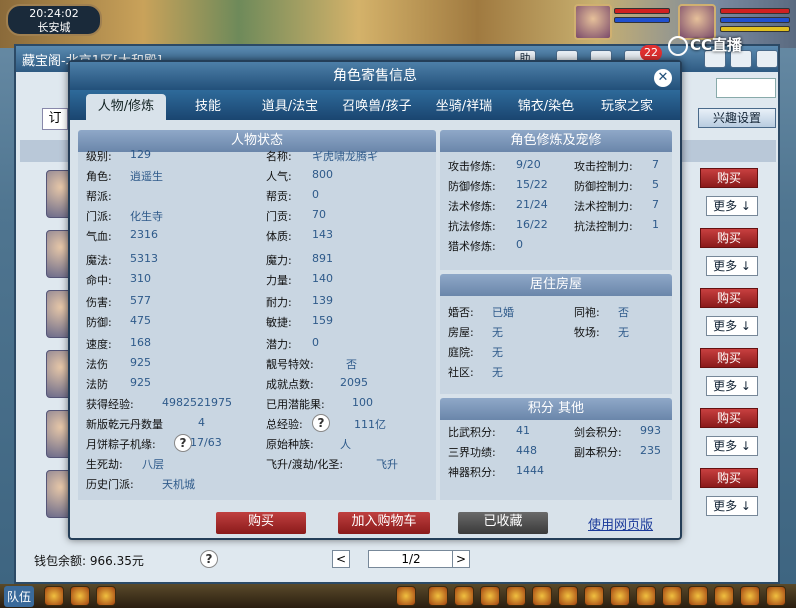  I want to click on stat-label: 神器积分:, so click(472, 472).